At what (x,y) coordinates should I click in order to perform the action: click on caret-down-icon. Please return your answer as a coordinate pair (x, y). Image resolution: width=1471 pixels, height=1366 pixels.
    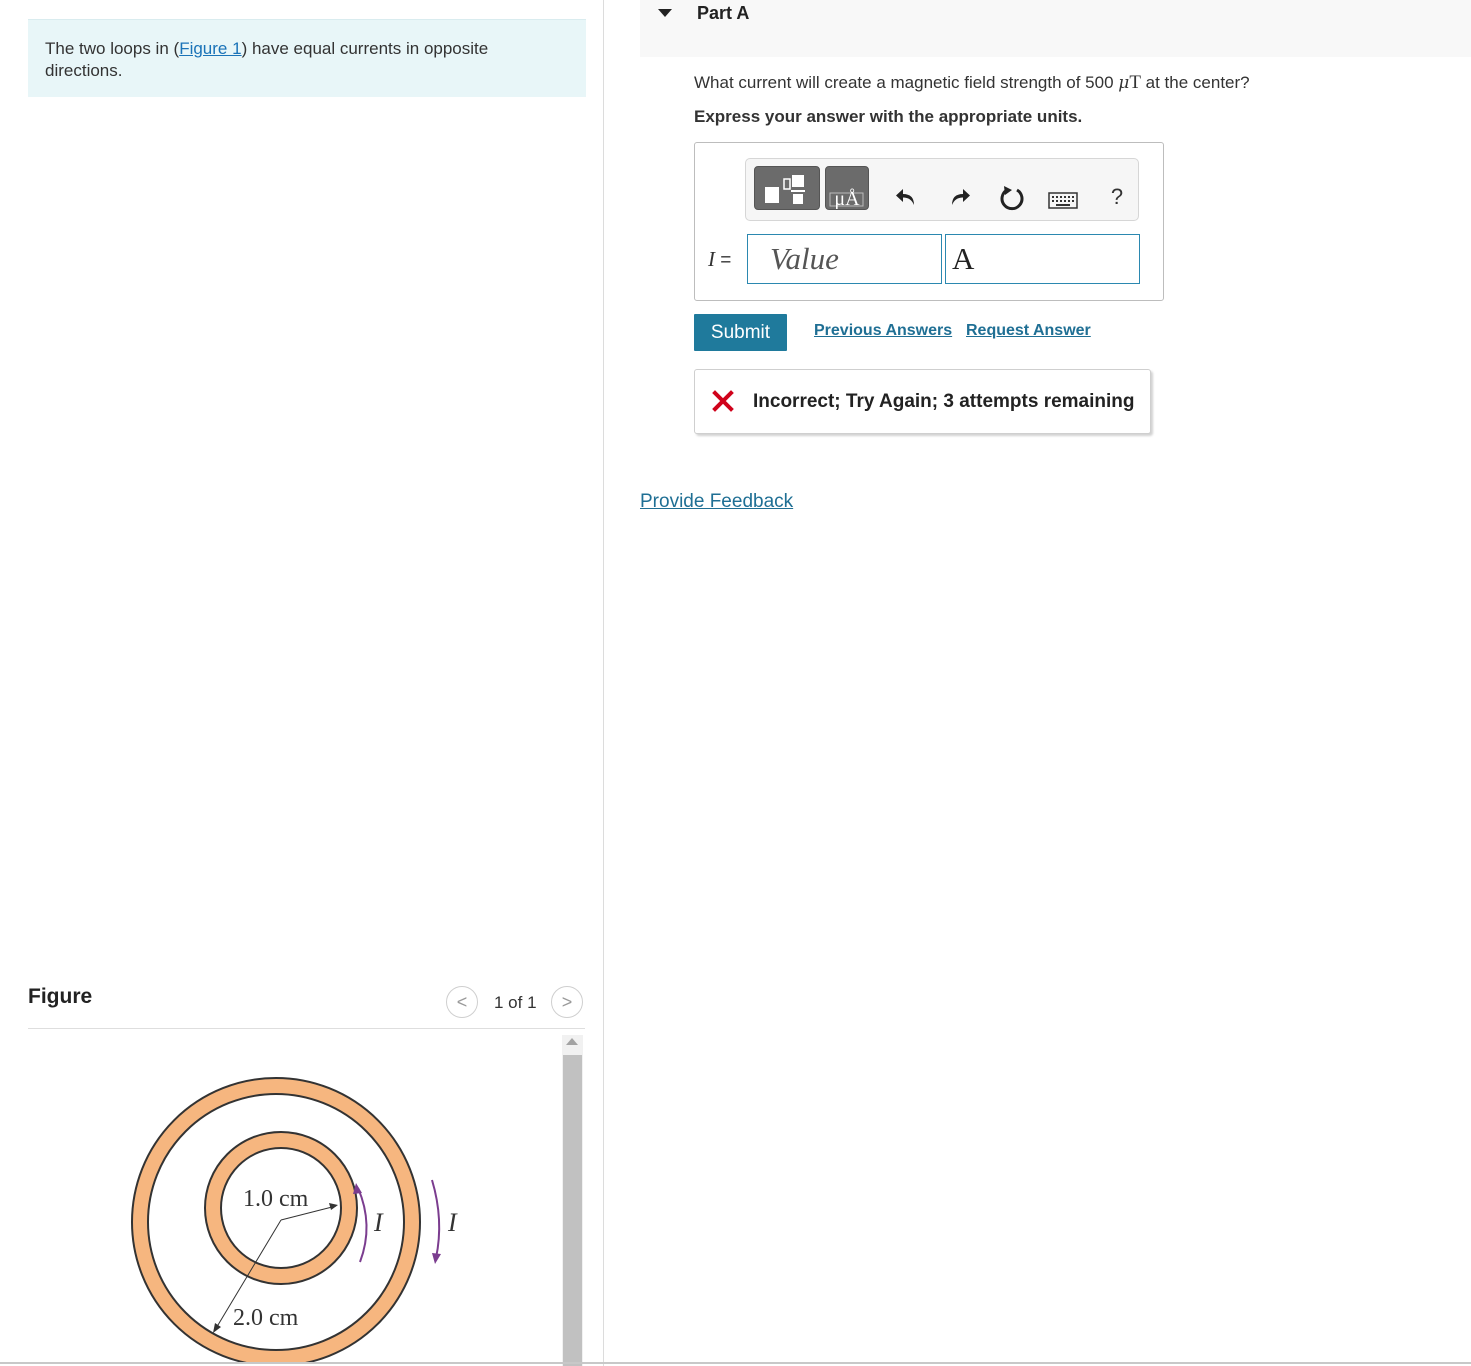
    Looking at the image, I should click on (665, 13).